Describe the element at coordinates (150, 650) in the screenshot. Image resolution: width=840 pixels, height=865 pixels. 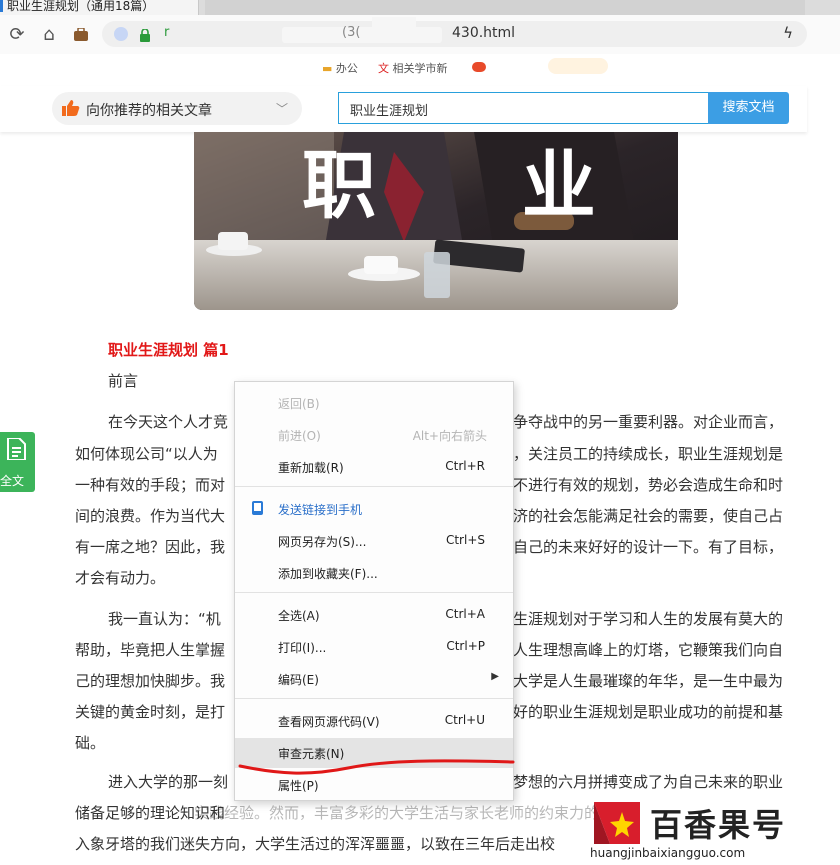
I see `paragraph-line: 帮助，毕竟把人生掌握` at that location.